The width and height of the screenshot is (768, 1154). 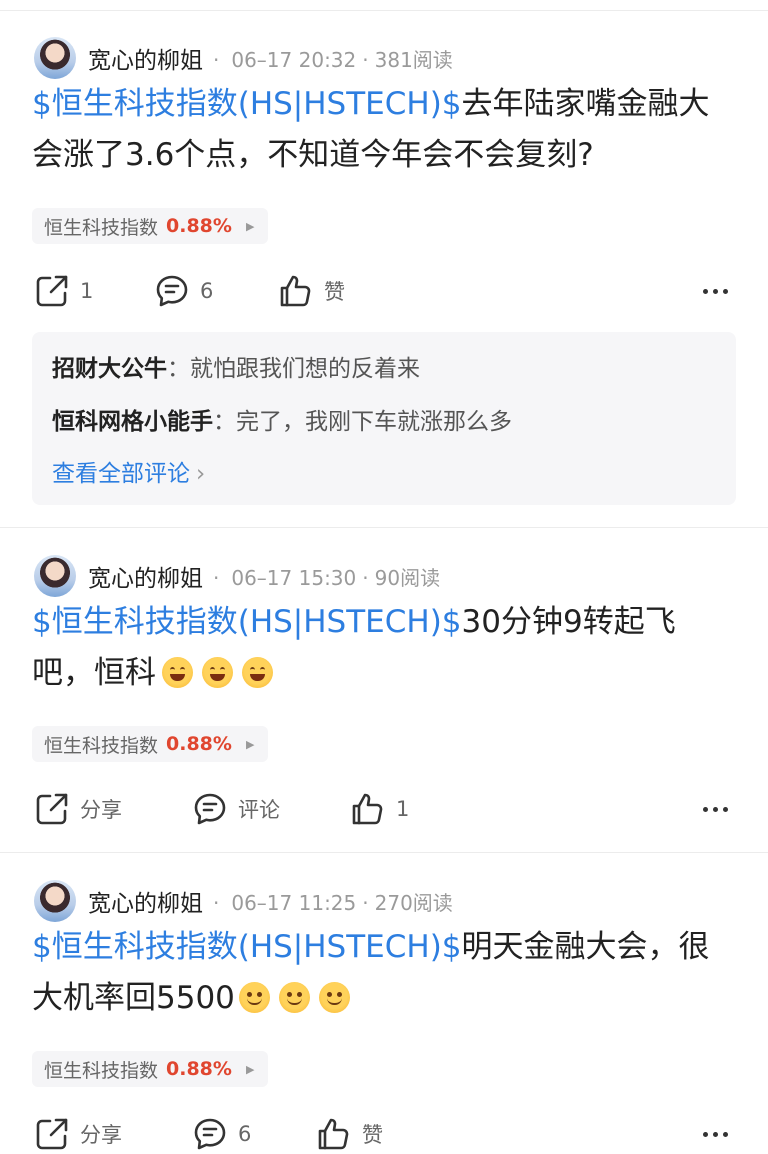 I want to click on view-count: 381阅读, so click(x=413, y=59).